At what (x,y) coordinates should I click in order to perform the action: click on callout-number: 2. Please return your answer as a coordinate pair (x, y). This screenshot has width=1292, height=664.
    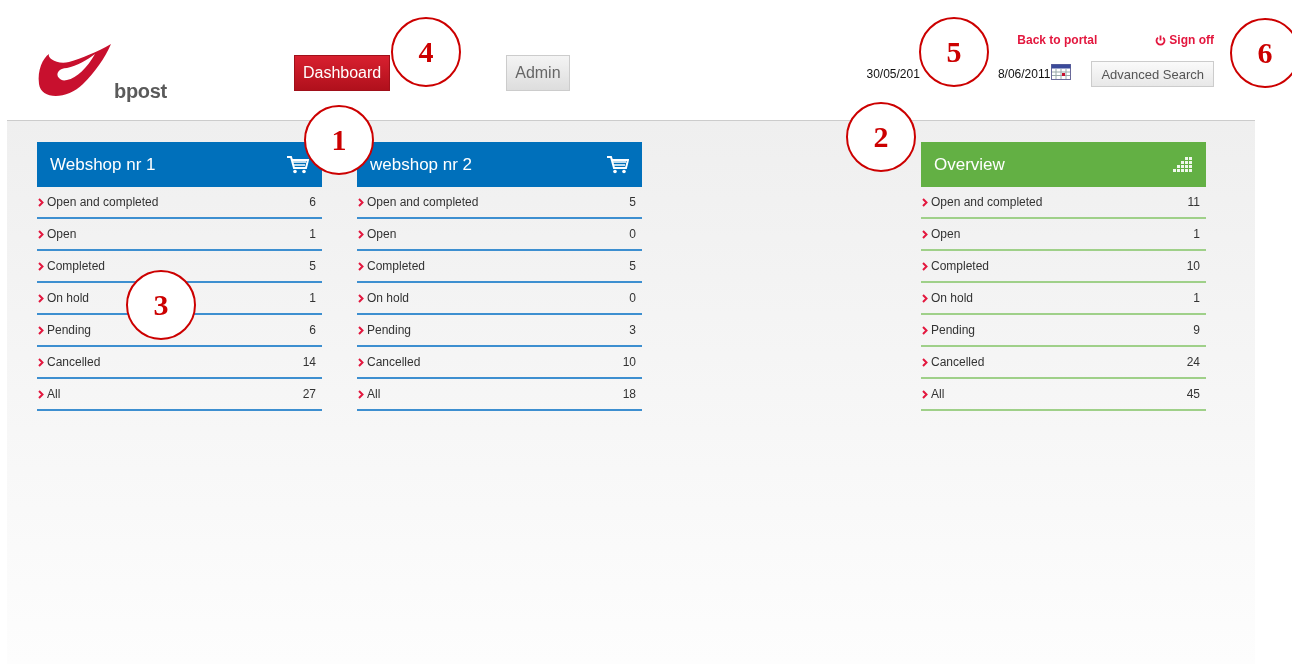
    Looking at the image, I should click on (881, 137).